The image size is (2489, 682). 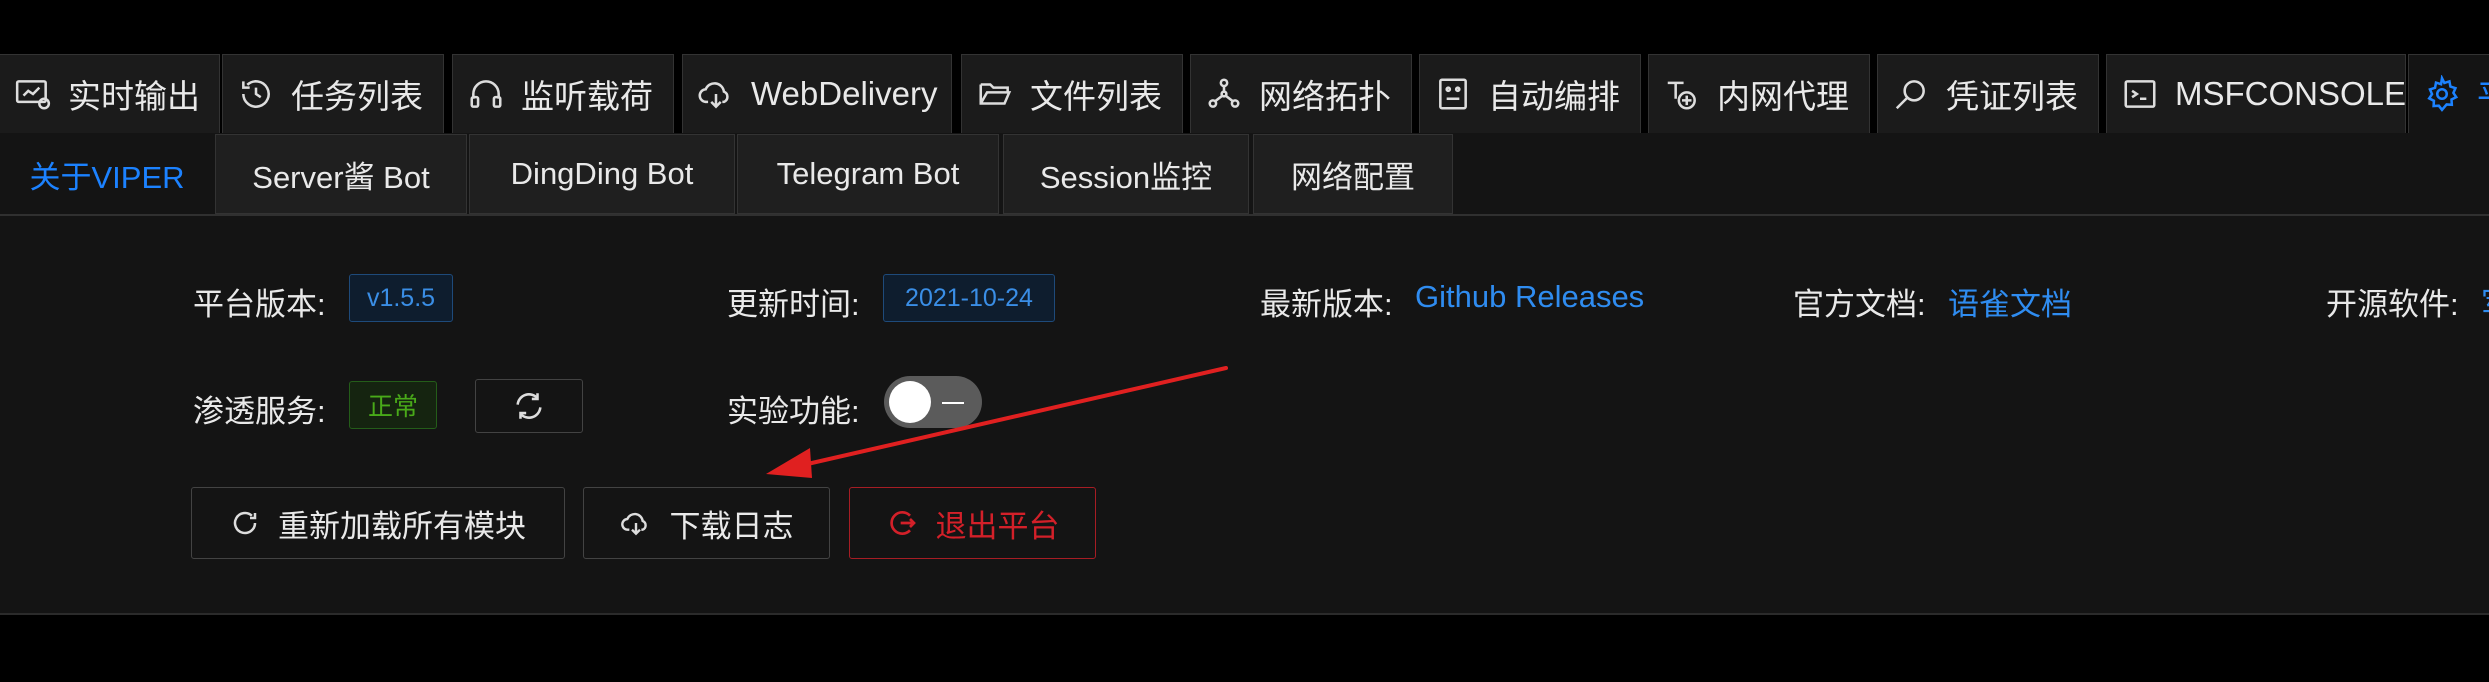 I want to click on tab-intranet-proxy: 内网代理, so click(x=1759, y=94).